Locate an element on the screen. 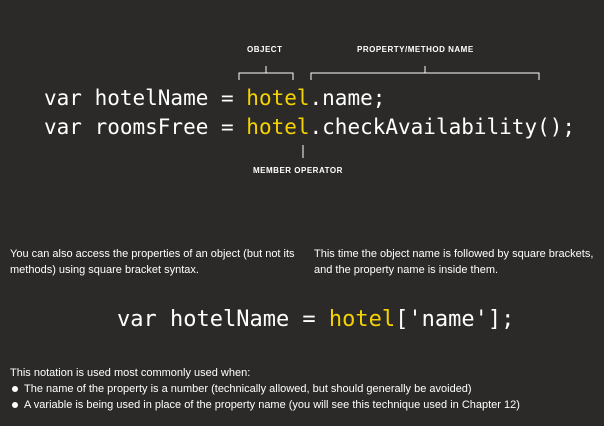 This screenshot has height=426, width=604. property-bracket is located at coordinates (425, 73).